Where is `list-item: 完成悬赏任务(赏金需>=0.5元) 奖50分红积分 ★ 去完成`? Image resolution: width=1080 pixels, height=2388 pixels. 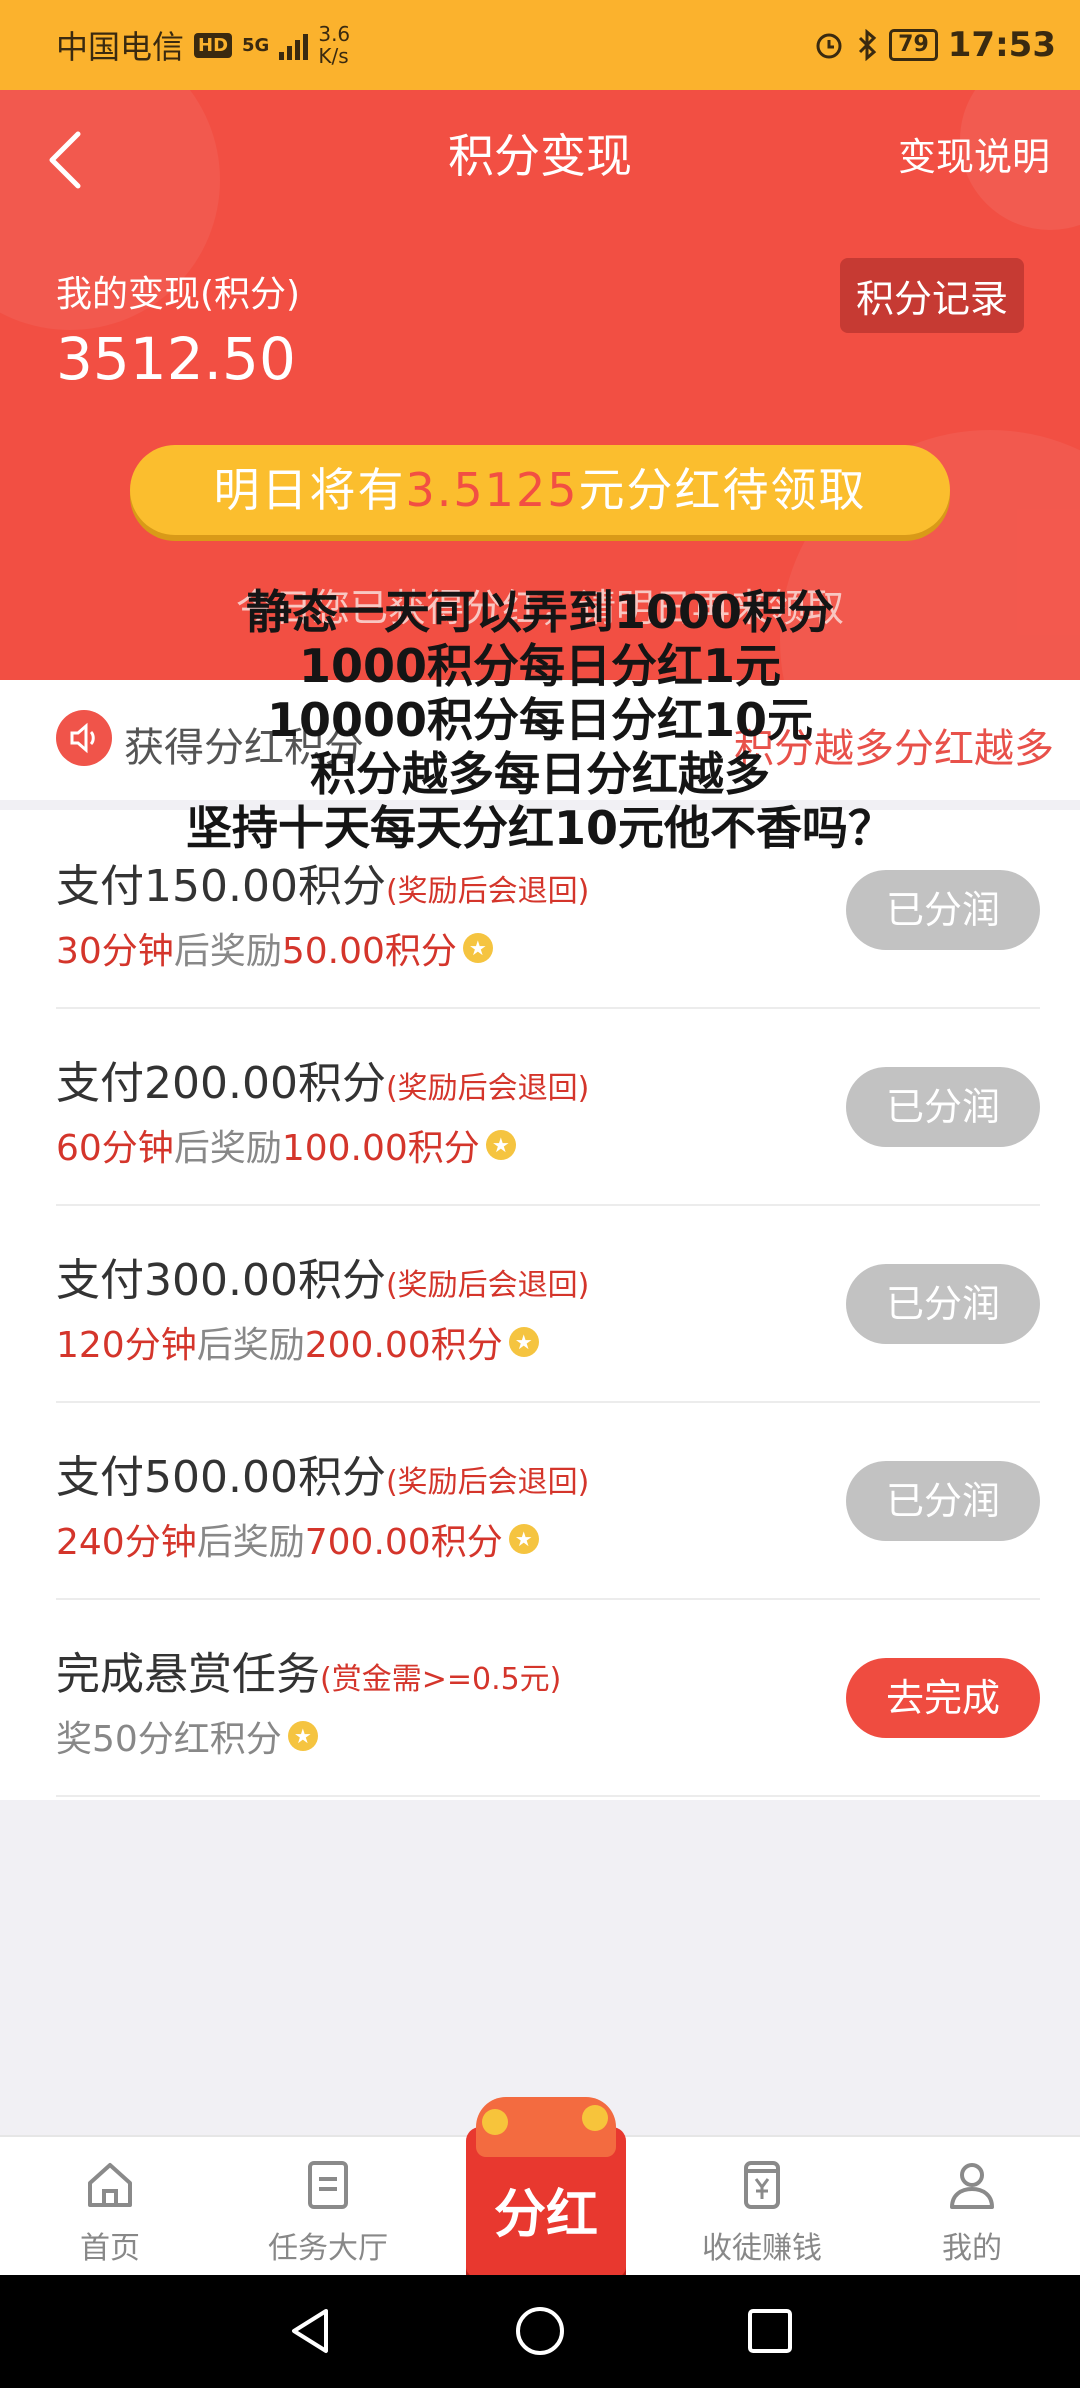 list-item: 完成悬赏任务(赏金需>=0.5元) 奖50分红积分 ★ 去完成 is located at coordinates (548, 1697).